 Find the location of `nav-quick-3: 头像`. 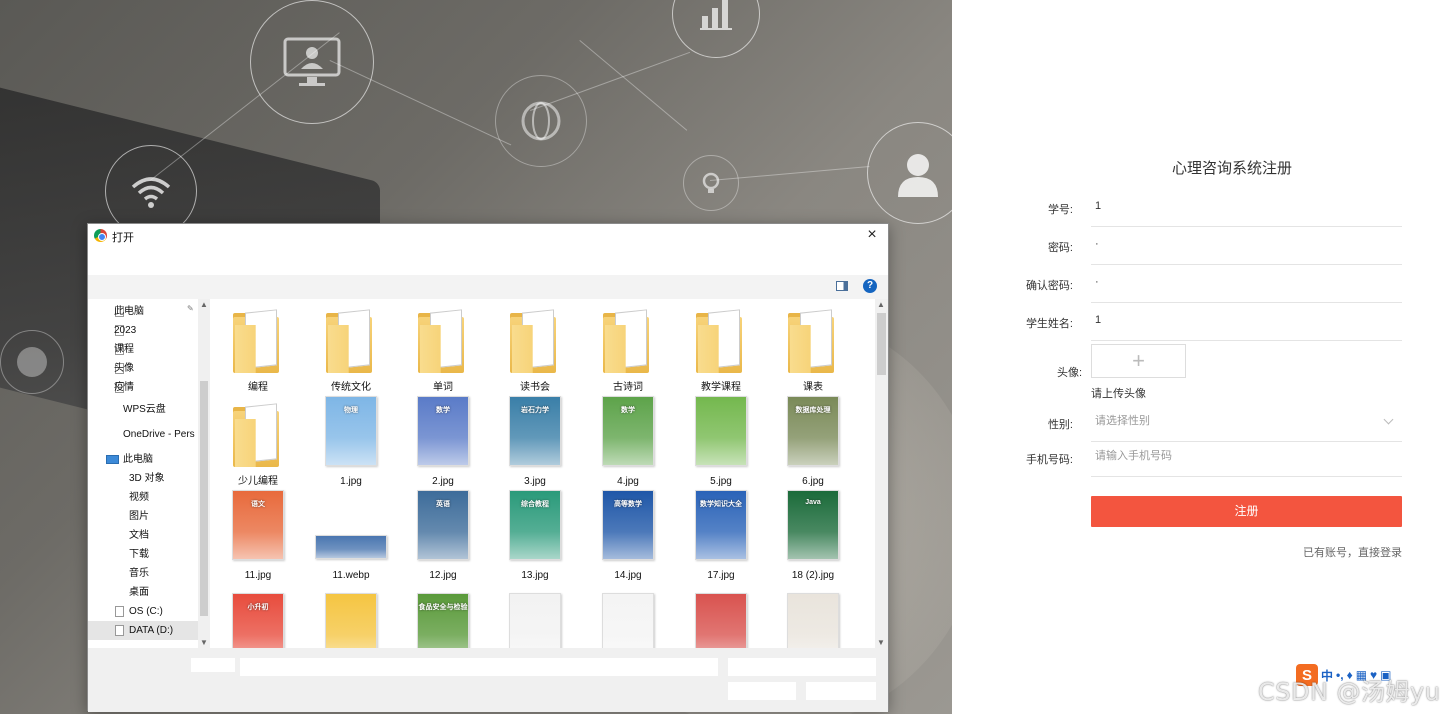

nav-quick-3: 头像 is located at coordinates (143, 368).